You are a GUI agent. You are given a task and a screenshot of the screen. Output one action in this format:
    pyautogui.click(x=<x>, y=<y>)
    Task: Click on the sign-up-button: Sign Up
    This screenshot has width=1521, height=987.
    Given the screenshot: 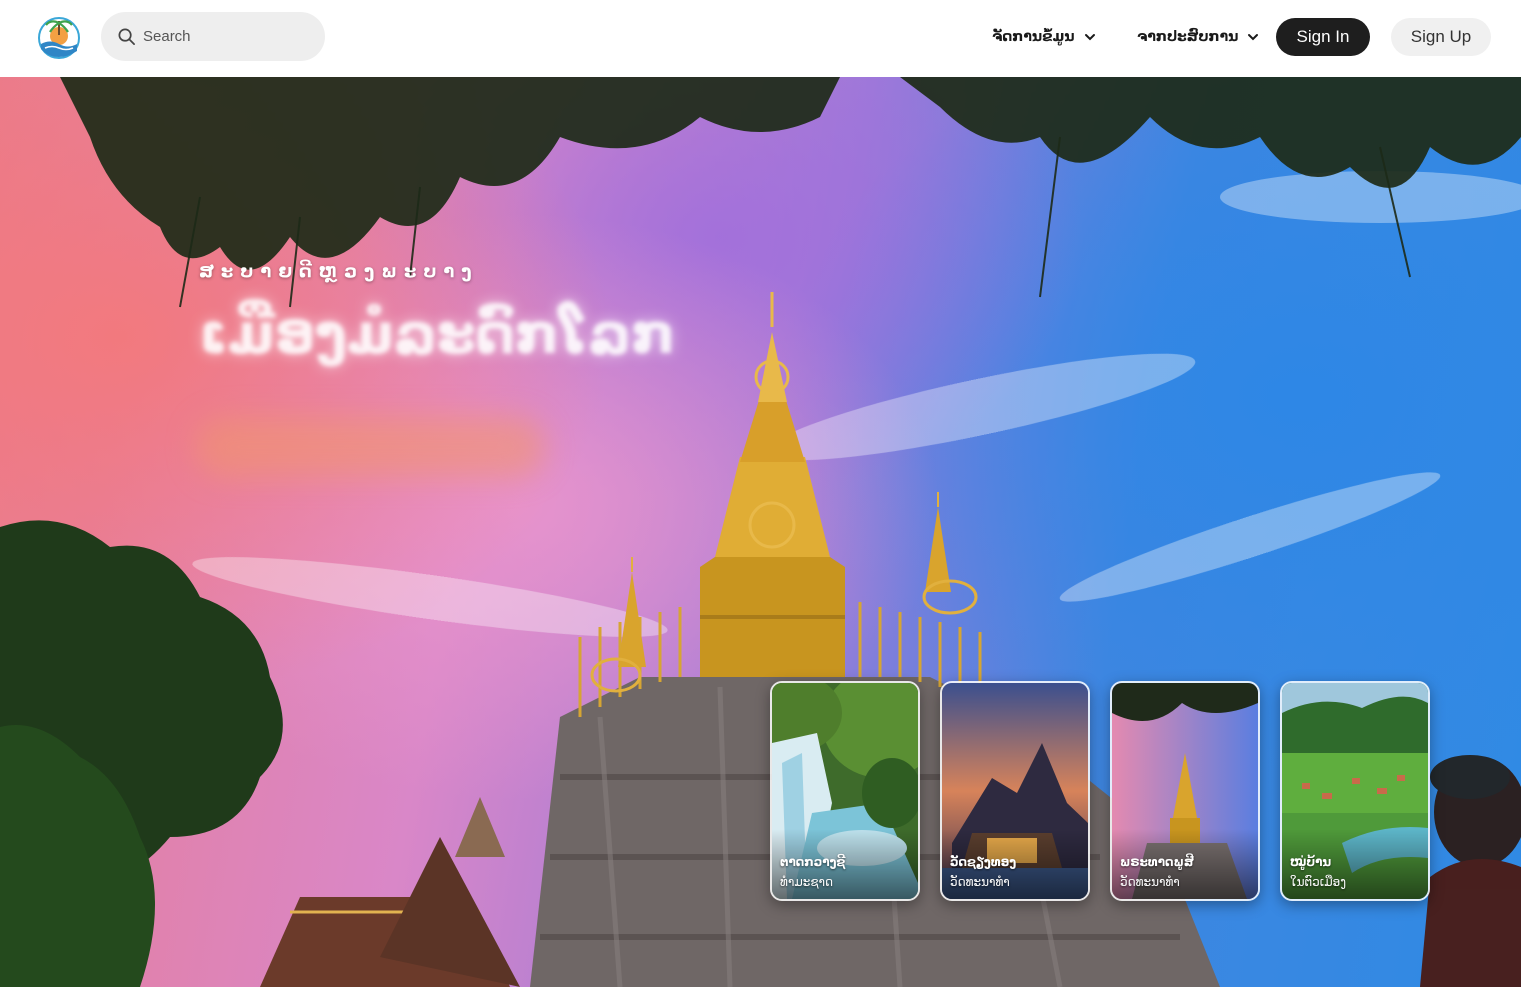 What is the action you would take?
    pyautogui.click(x=1441, y=37)
    